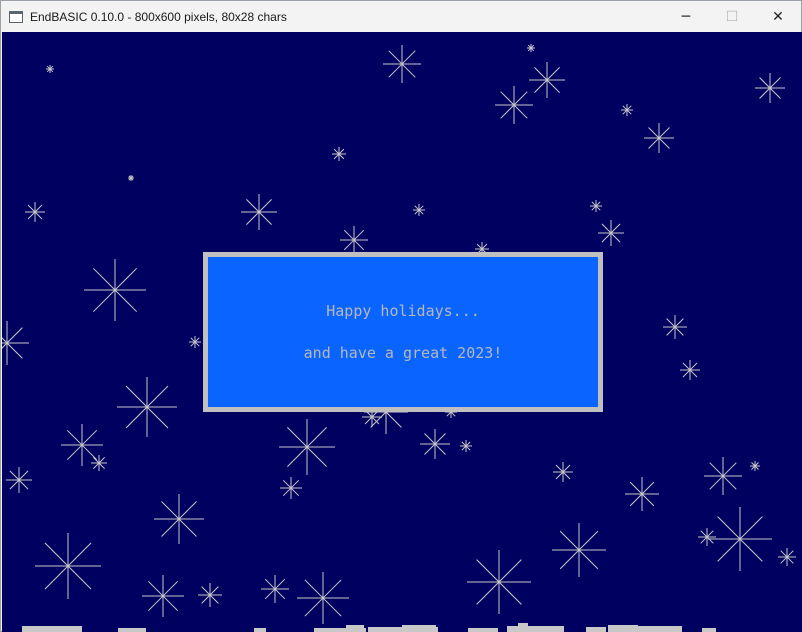 This screenshot has width=802, height=632. Describe the element at coordinates (16, 16) in the screenshot. I see `app-window-icon` at that location.